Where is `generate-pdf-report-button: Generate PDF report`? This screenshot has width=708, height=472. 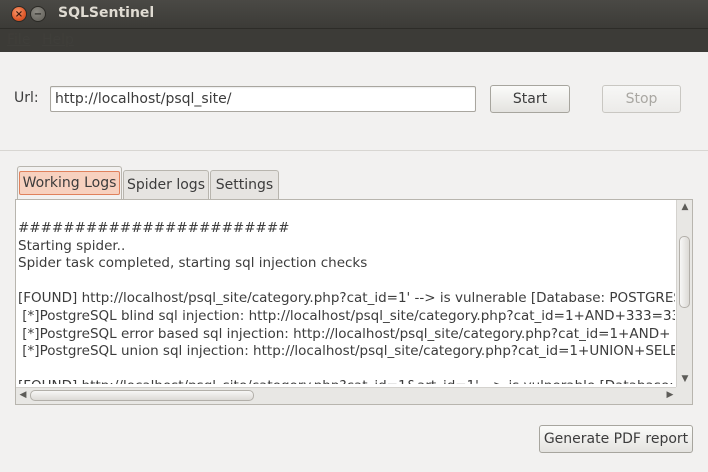
generate-pdf-report-button: Generate PDF report is located at coordinates (616, 439).